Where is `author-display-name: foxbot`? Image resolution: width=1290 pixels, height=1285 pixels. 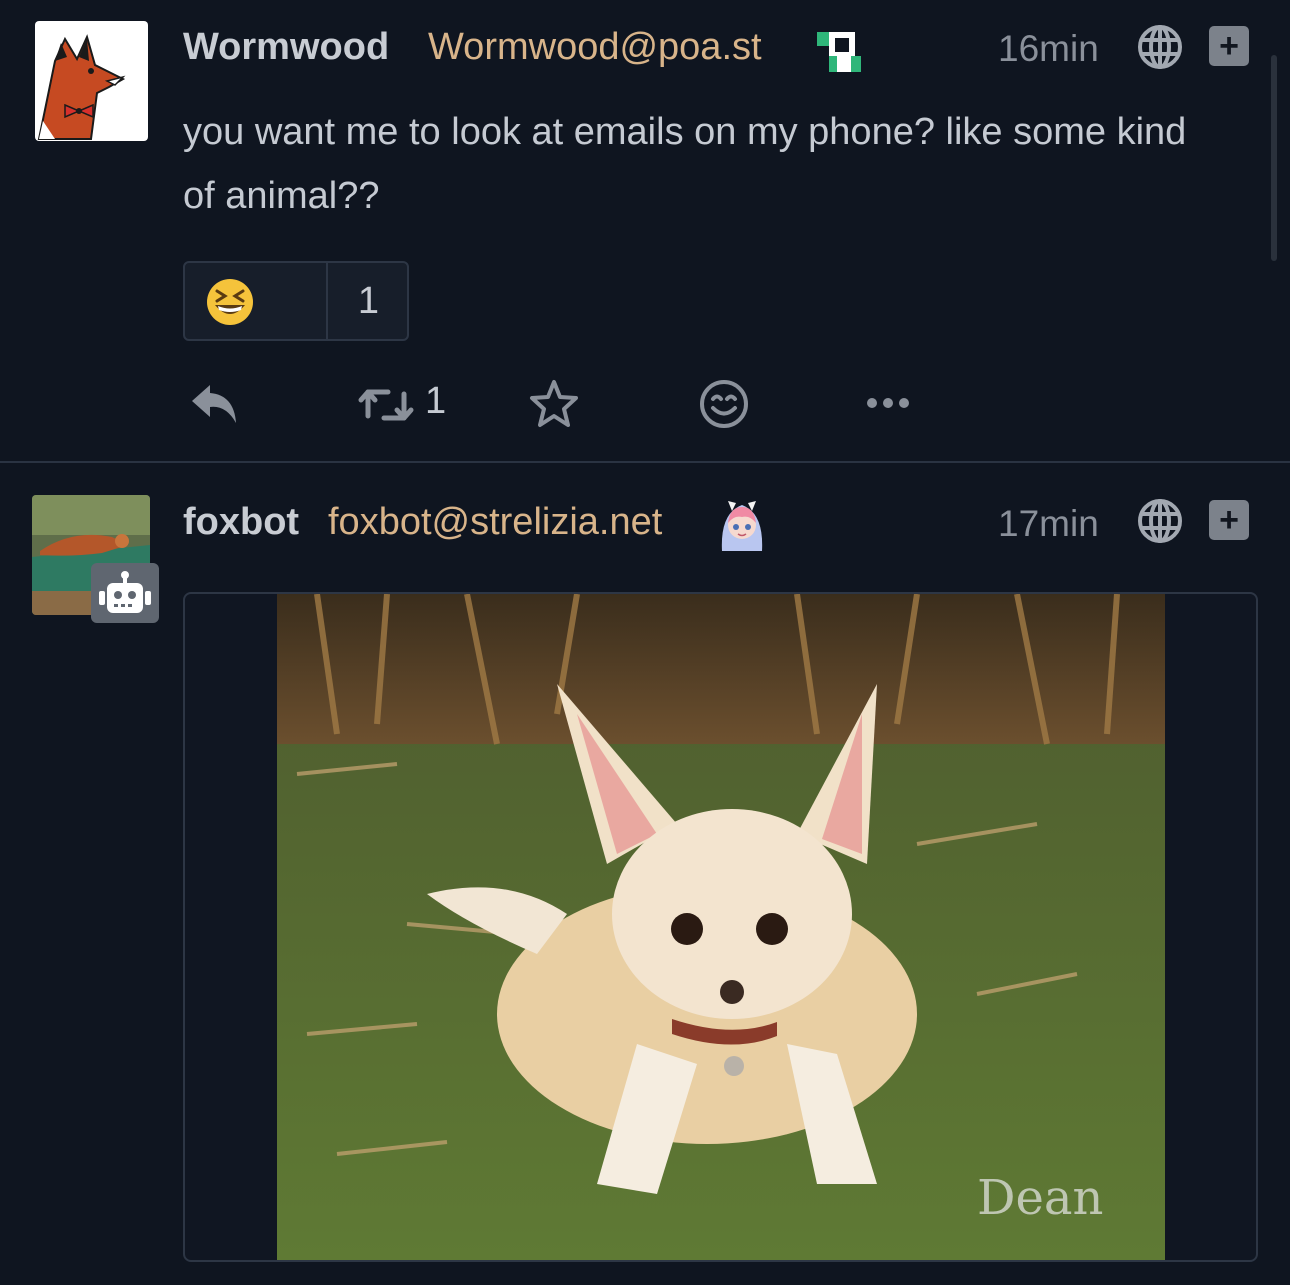
author-display-name: foxbot is located at coordinates (241, 522).